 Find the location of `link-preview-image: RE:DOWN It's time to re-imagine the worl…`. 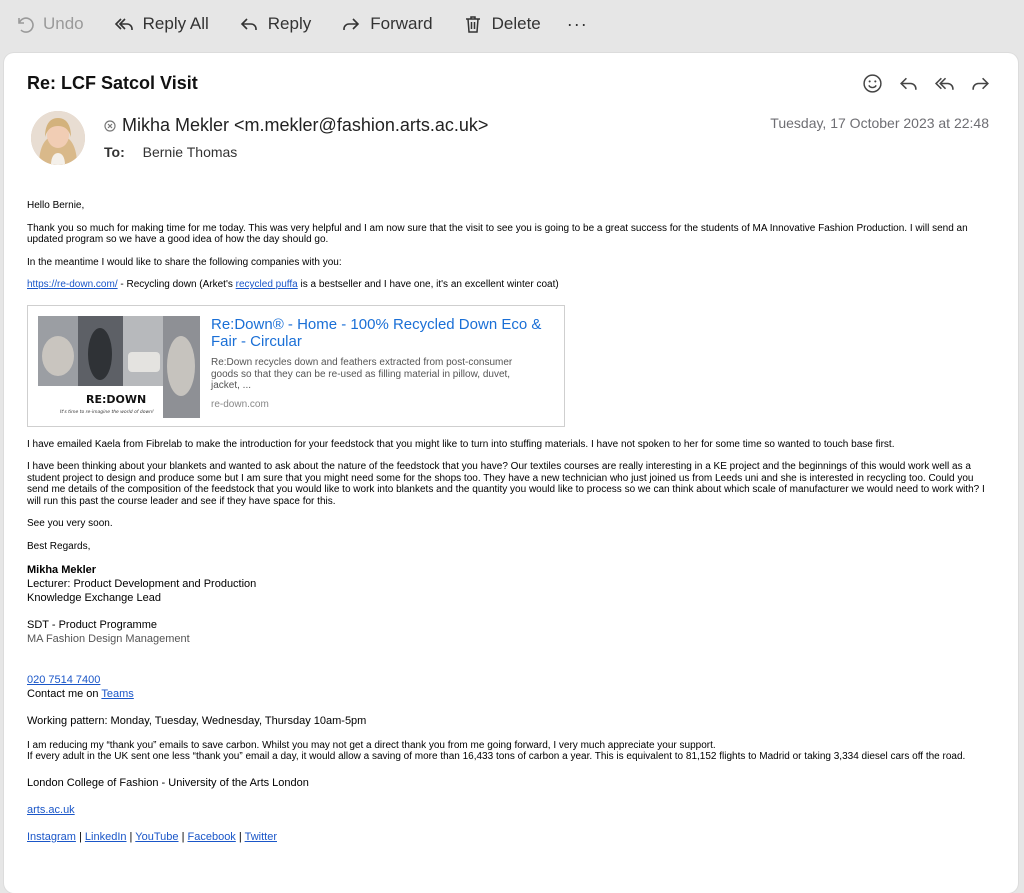

link-preview-image: RE:DOWN It's time to re-imagine the worl… is located at coordinates (119, 367).